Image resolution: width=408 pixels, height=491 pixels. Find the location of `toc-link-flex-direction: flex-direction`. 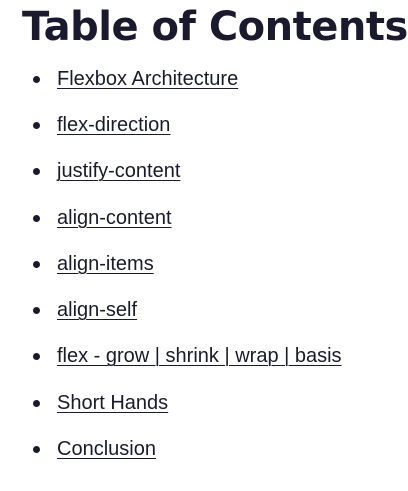

toc-link-flex-direction: flex-direction is located at coordinates (113, 125).